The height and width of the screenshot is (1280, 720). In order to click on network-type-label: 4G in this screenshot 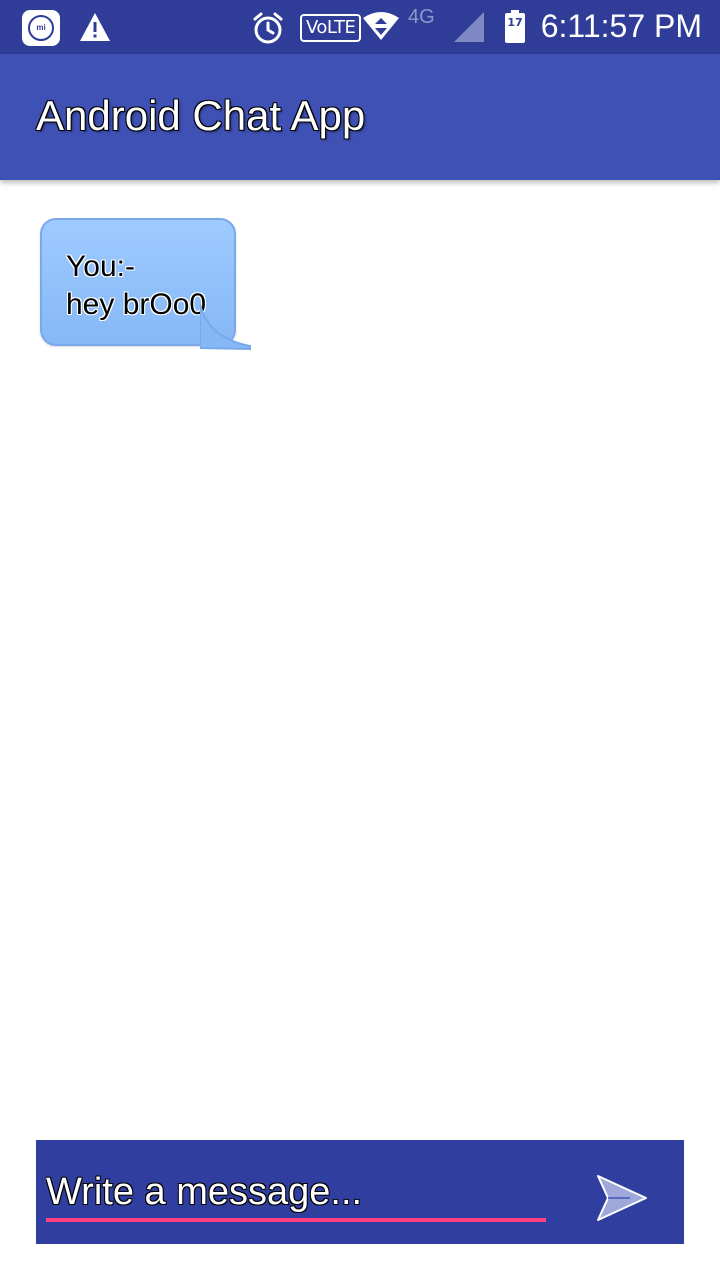, I will do `click(421, 17)`.